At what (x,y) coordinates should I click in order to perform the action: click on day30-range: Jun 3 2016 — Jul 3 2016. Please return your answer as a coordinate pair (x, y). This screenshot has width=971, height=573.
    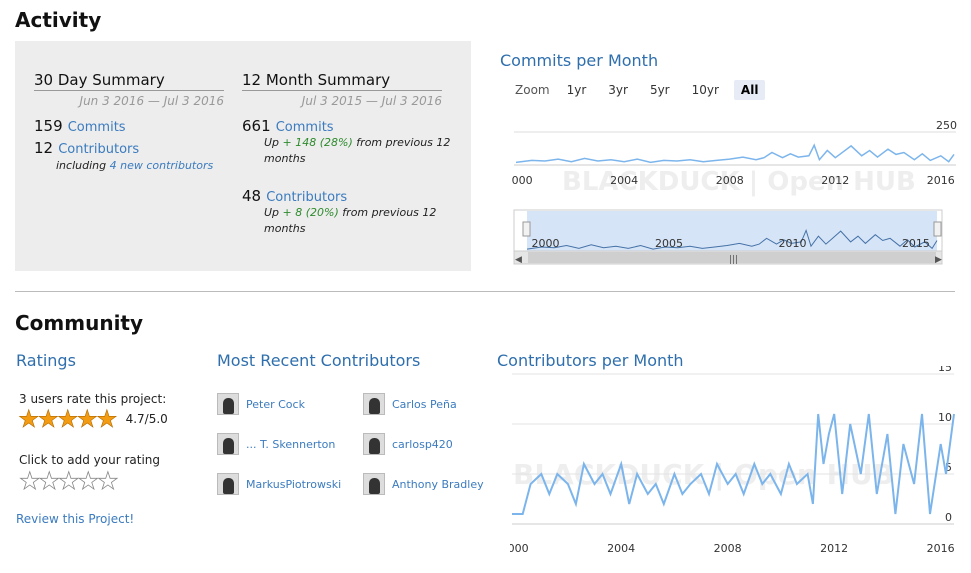
    Looking at the image, I should click on (151, 101).